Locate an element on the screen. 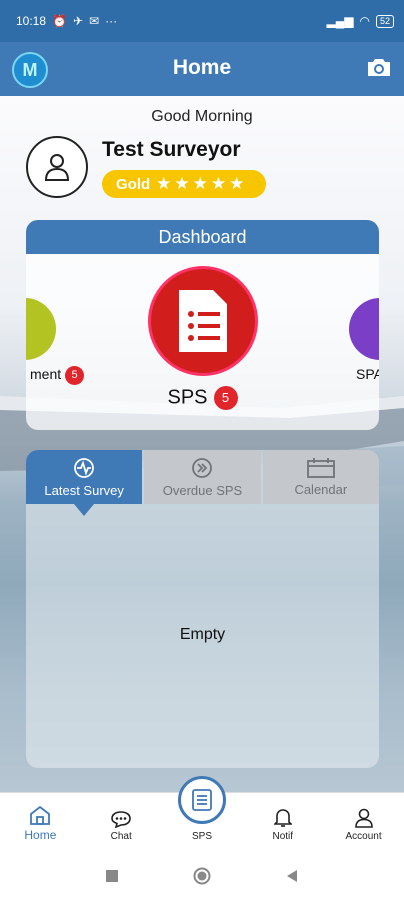 The image size is (404, 900). avatar is located at coordinates (57, 167).